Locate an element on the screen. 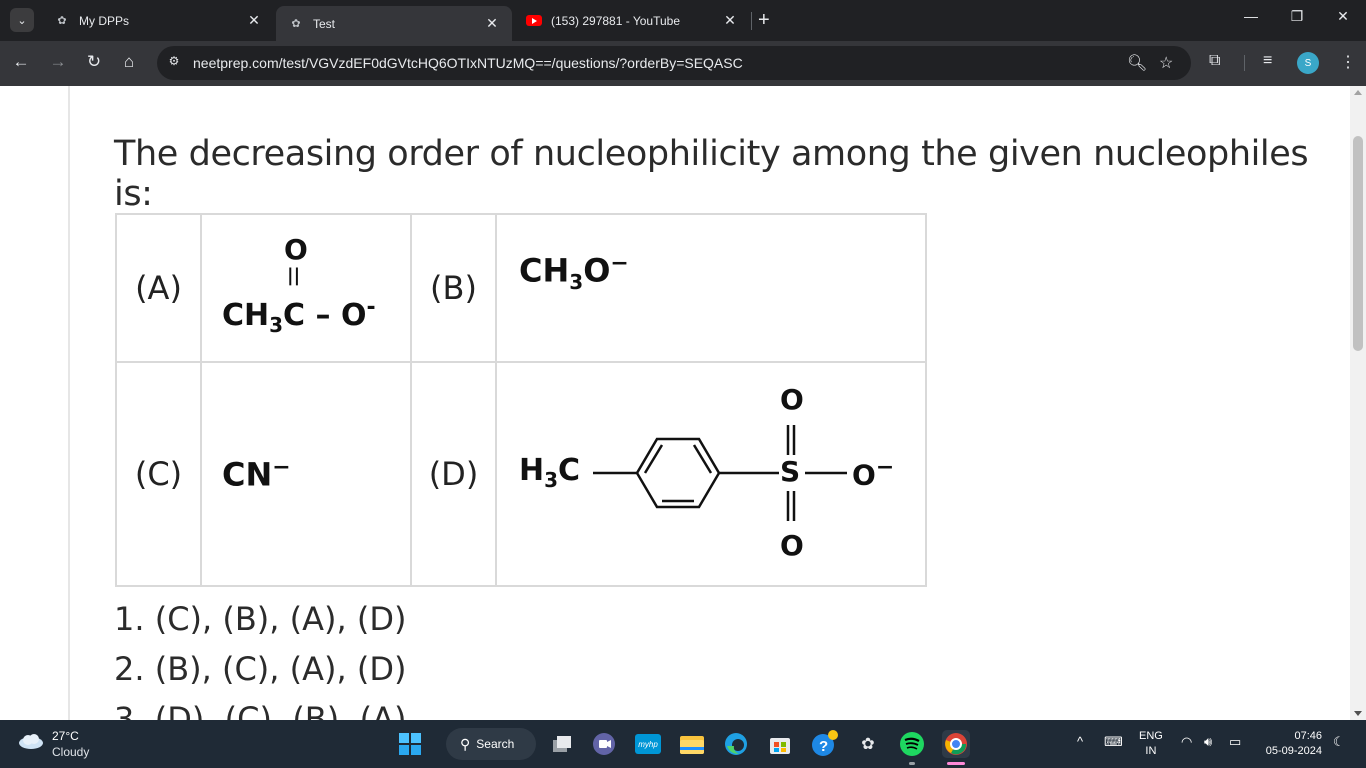 The image size is (1366, 768). battery-icon: ▭ is located at coordinates (1235, 742).